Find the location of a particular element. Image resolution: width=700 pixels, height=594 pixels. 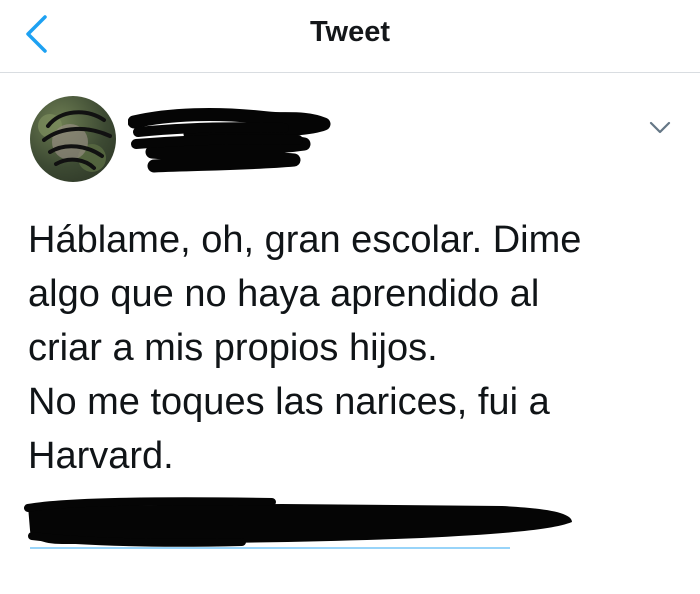

chevron-down-icon is located at coordinates (660, 127).